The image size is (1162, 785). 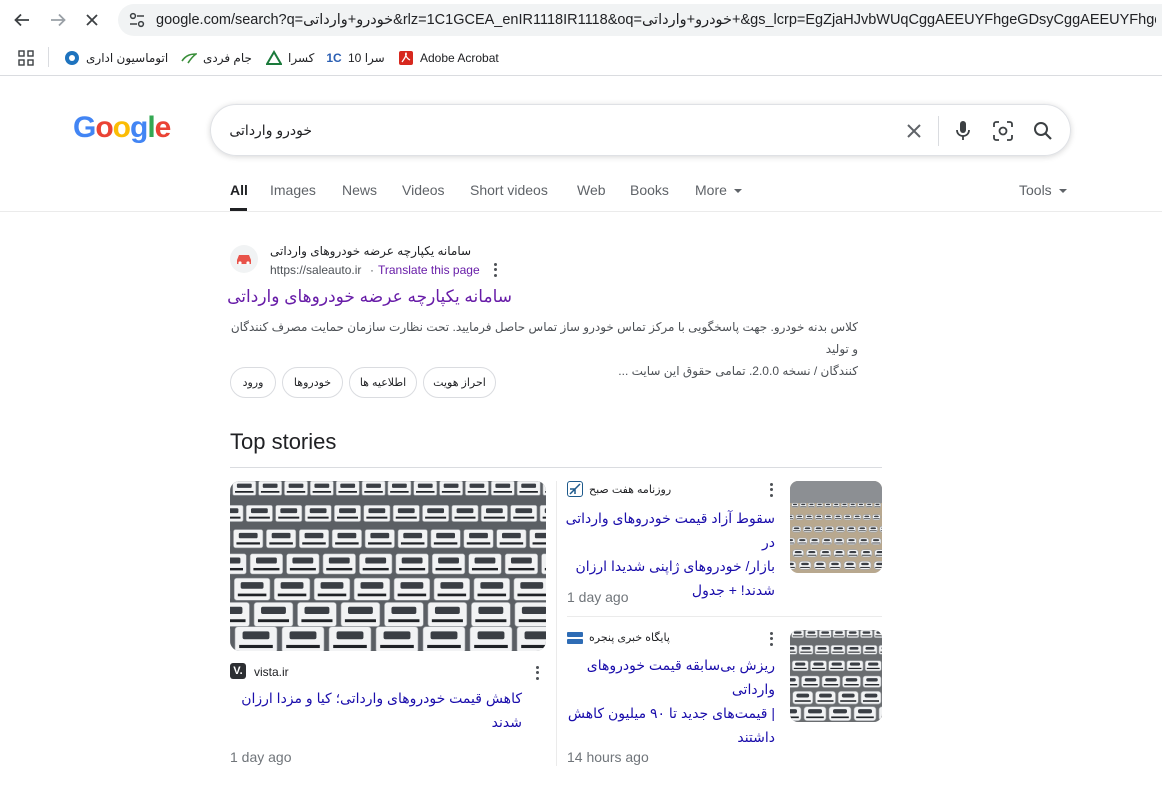 I want to click on stop-loading-button, so click(x=92, y=20).